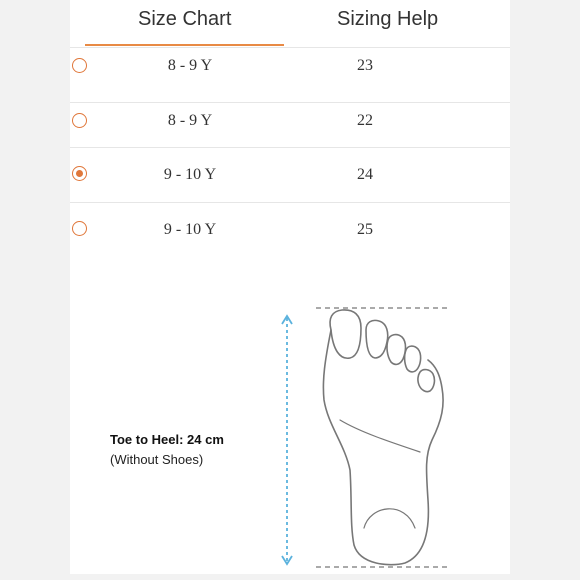  I want to click on foot-diagram, so click(364, 437).